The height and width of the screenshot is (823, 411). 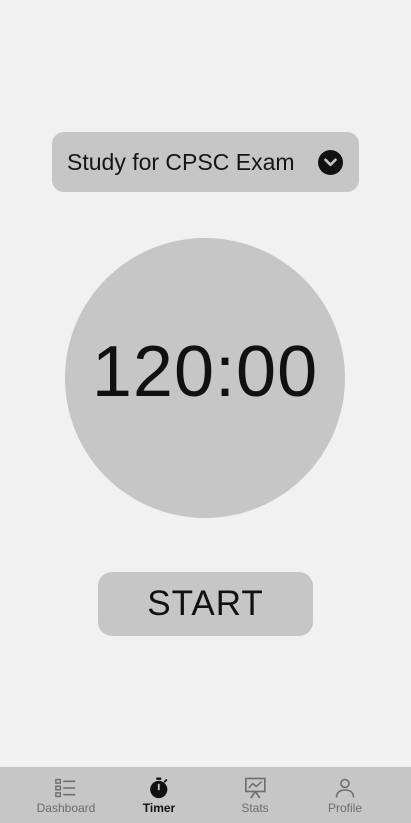 I want to click on nav-item-timer: Timer, so click(x=159, y=795).